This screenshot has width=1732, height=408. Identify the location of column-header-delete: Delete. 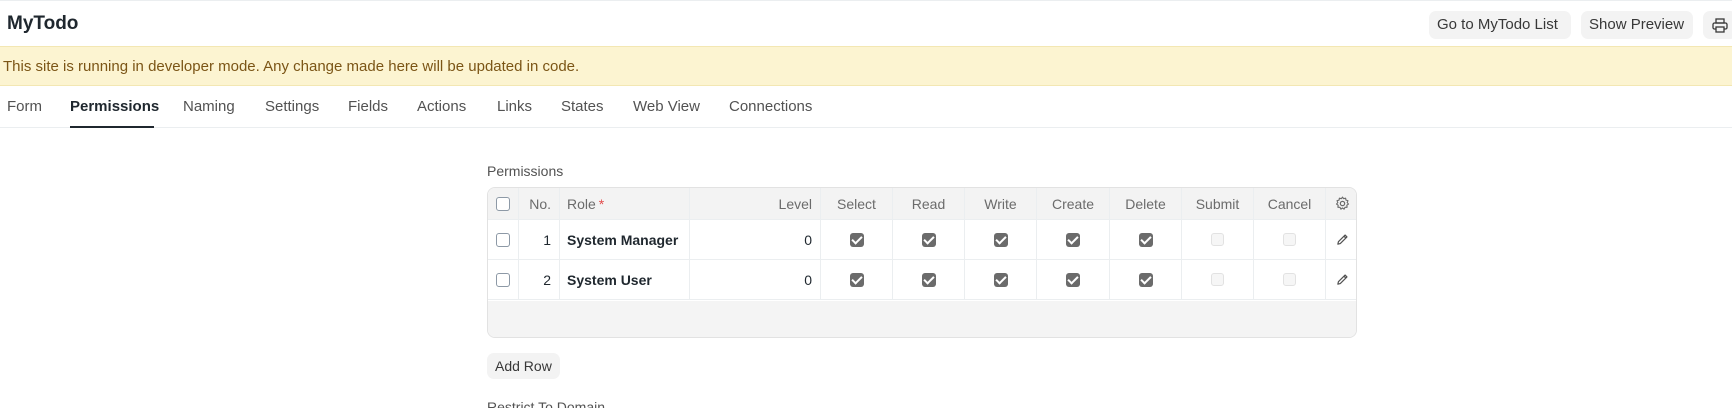
(1146, 203).